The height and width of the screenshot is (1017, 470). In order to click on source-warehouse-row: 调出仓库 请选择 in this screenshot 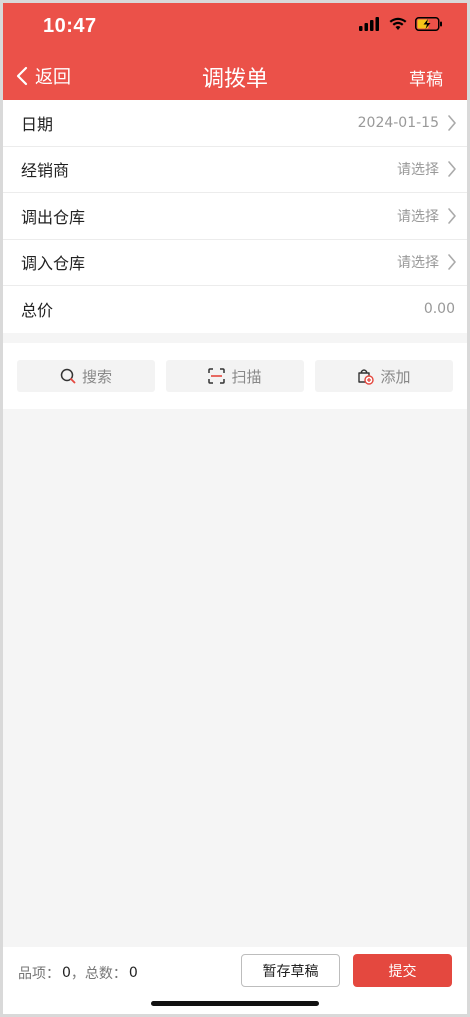, I will do `click(235, 216)`.